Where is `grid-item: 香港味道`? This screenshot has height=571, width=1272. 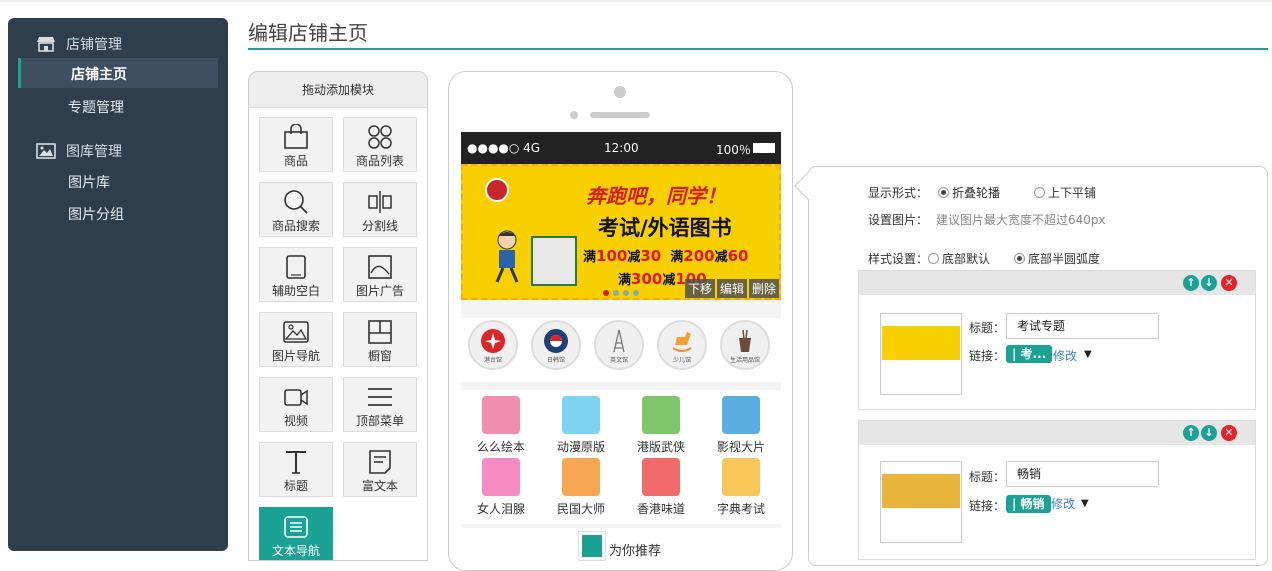
grid-item: 香港味道 is located at coordinates (661, 487).